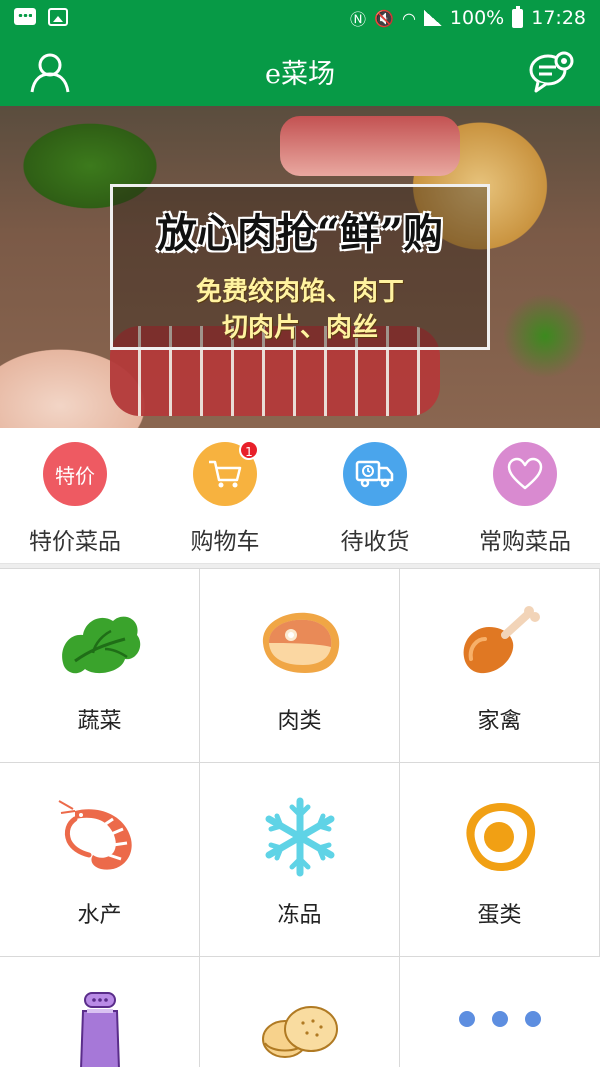 This screenshot has width=600, height=1067. Describe the element at coordinates (525, 542) in the screenshot. I see `quick-entry-label: 常购菜品` at that location.